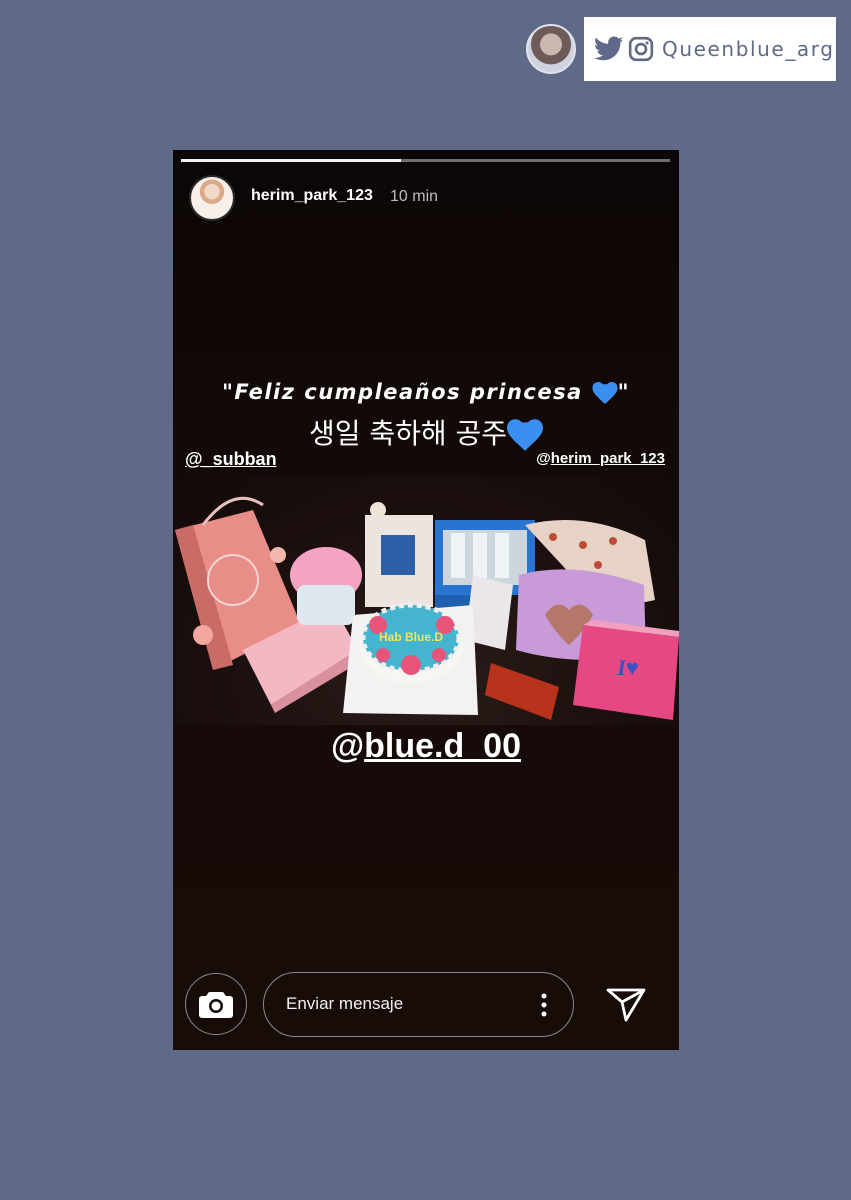  I want to click on twitter-icon, so click(609, 49).